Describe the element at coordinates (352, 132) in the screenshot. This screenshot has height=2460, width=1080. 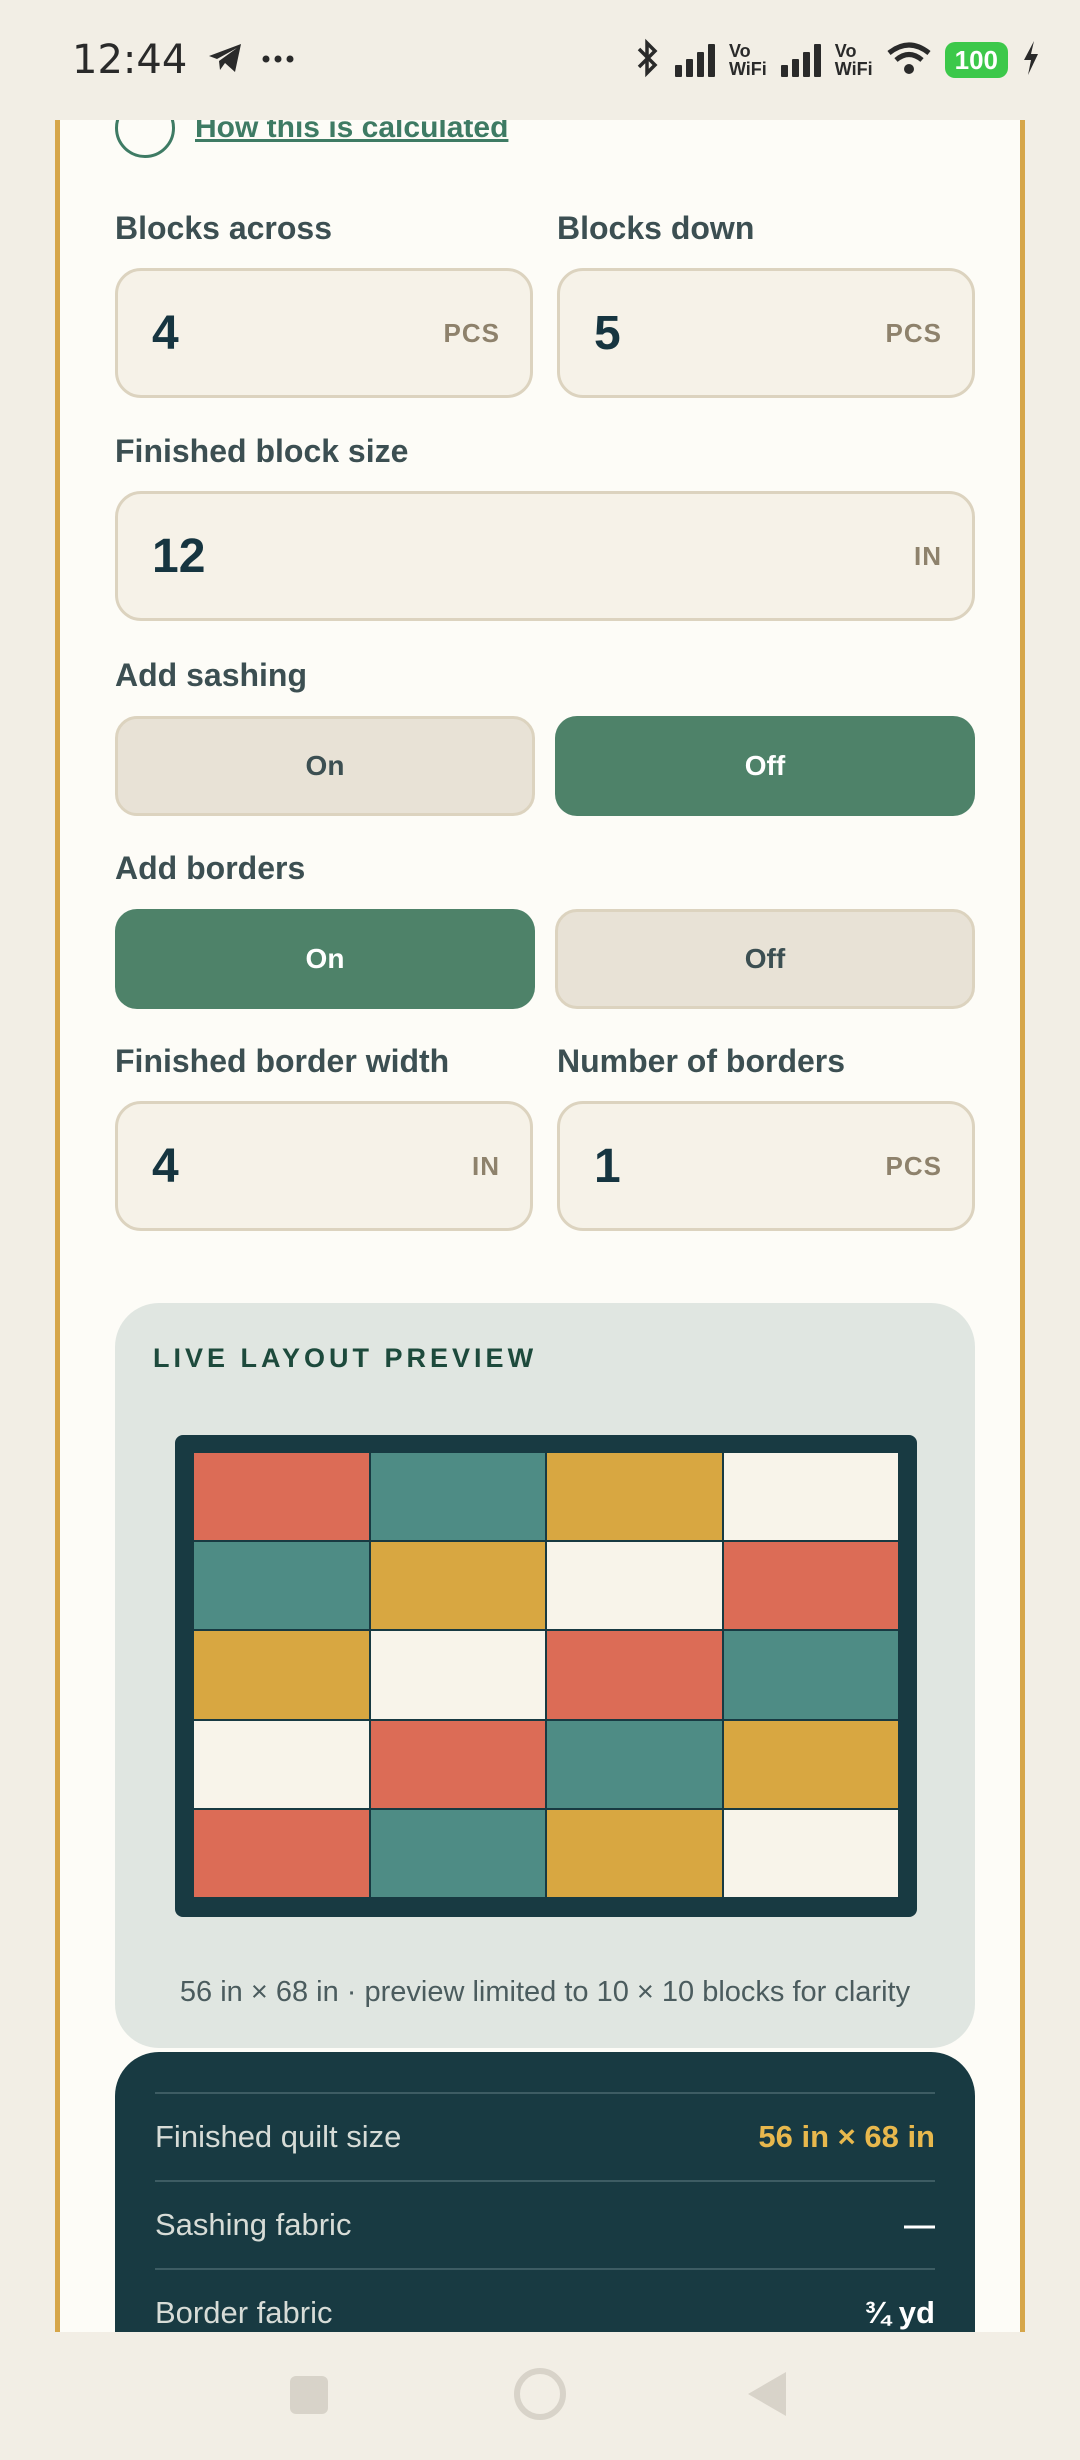
I see `how-calculated-label: How this is calculated` at that location.